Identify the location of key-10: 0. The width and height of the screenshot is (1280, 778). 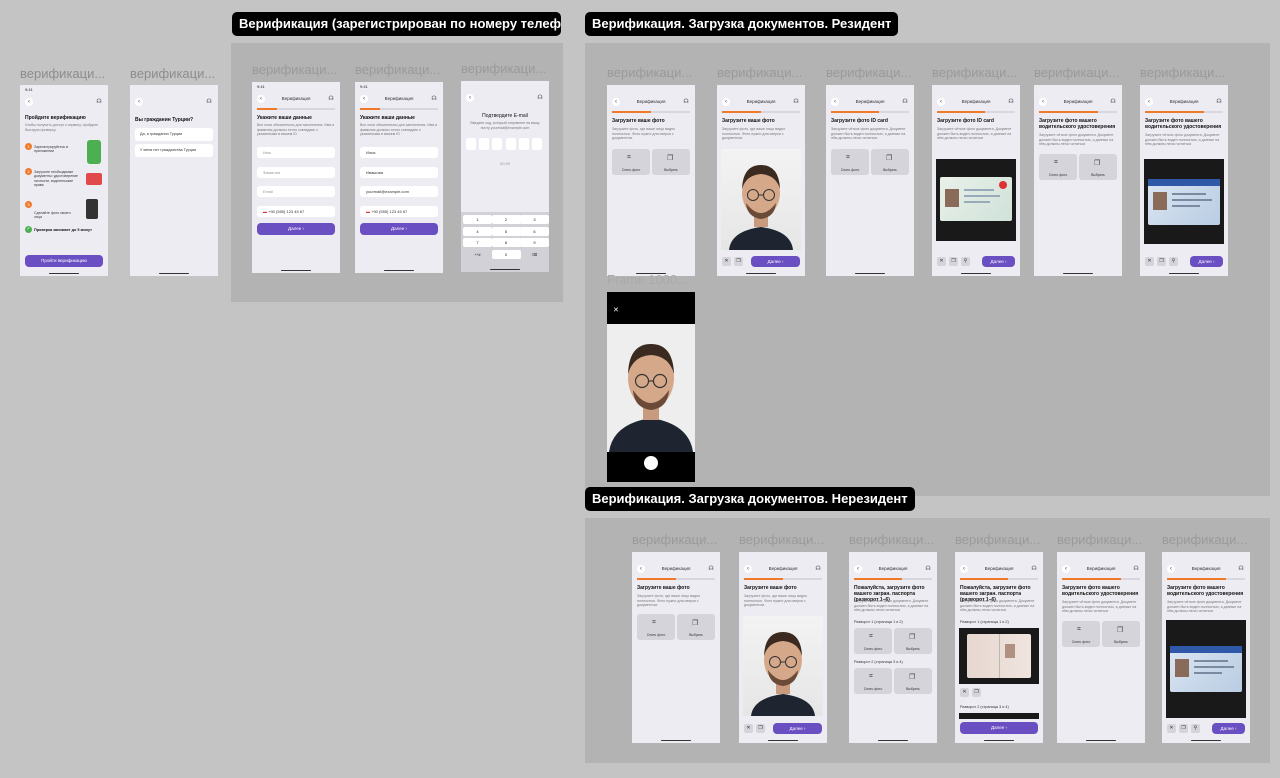
(506, 254).